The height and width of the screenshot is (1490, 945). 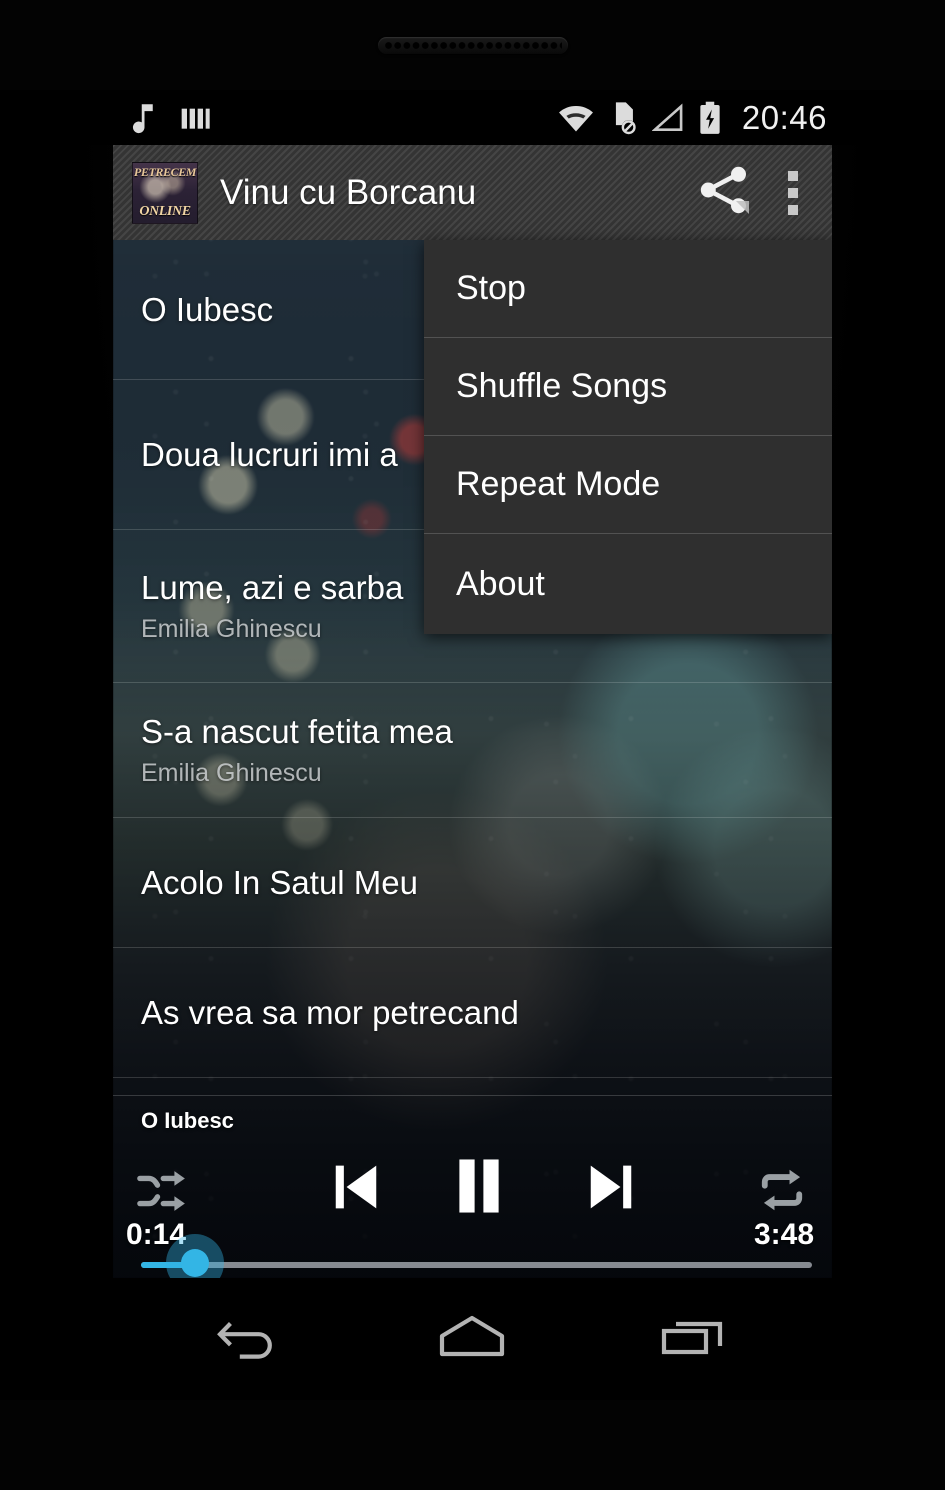 What do you see at coordinates (476, 1256) in the screenshot?
I see `seek-bar` at bounding box center [476, 1256].